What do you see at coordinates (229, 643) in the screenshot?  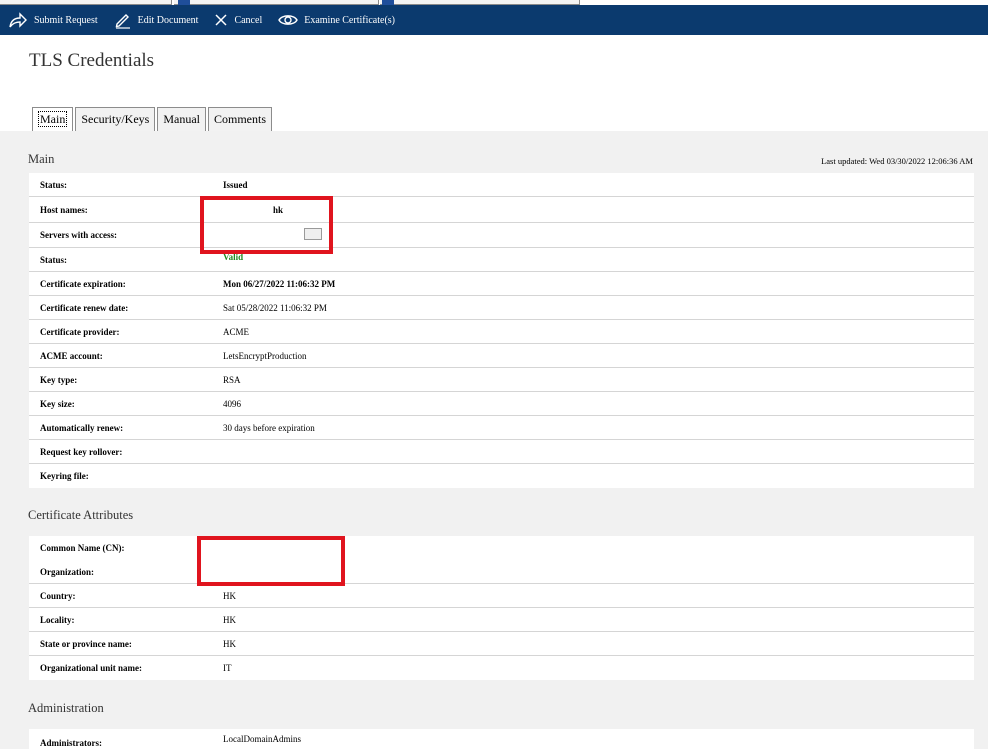 I see `state-or-province-value: HK` at bounding box center [229, 643].